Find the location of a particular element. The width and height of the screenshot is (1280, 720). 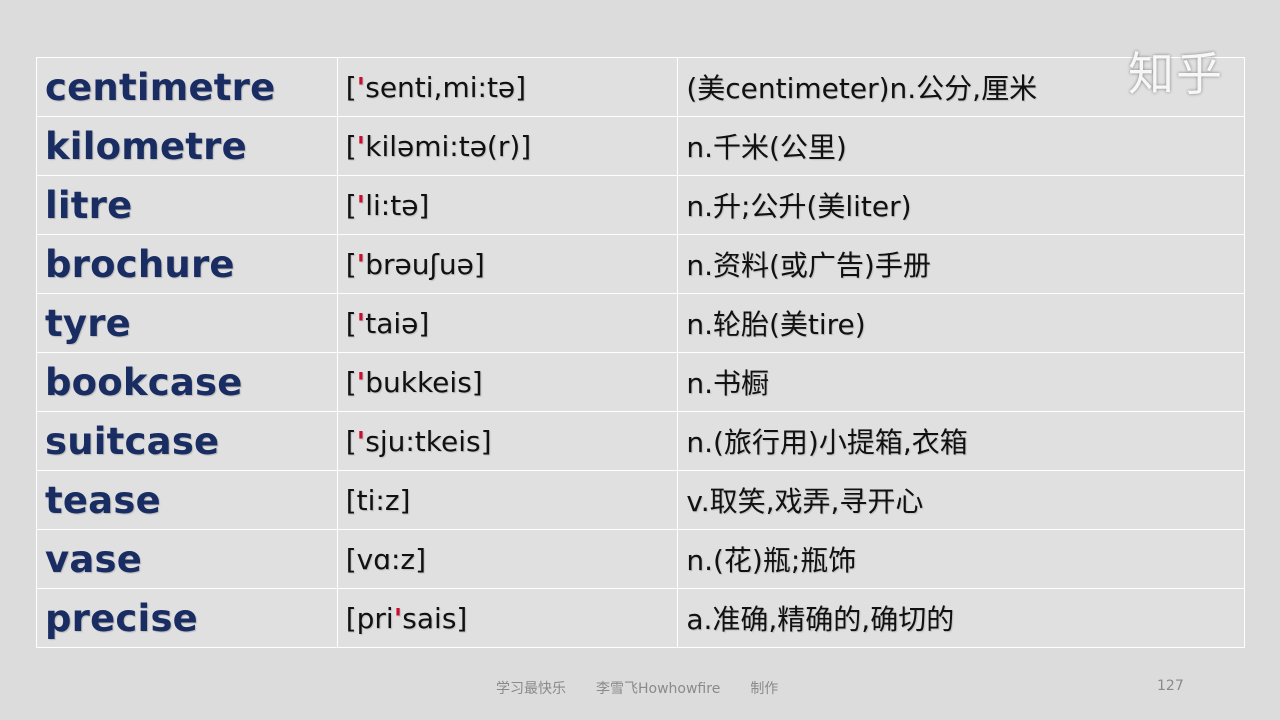

word: tyre is located at coordinates (88, 323).